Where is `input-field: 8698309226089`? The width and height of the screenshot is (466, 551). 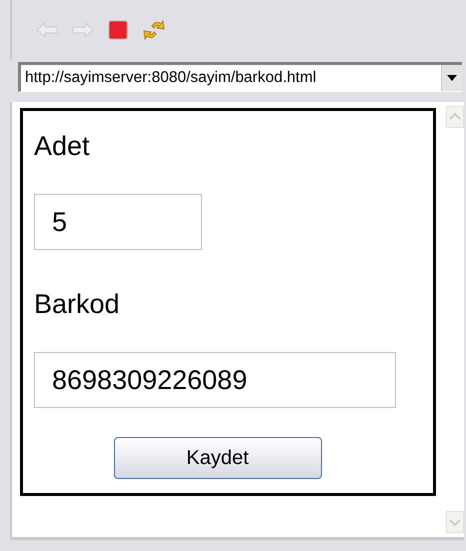
input-field: 8698309226089 is located at coordinates (215, 380).